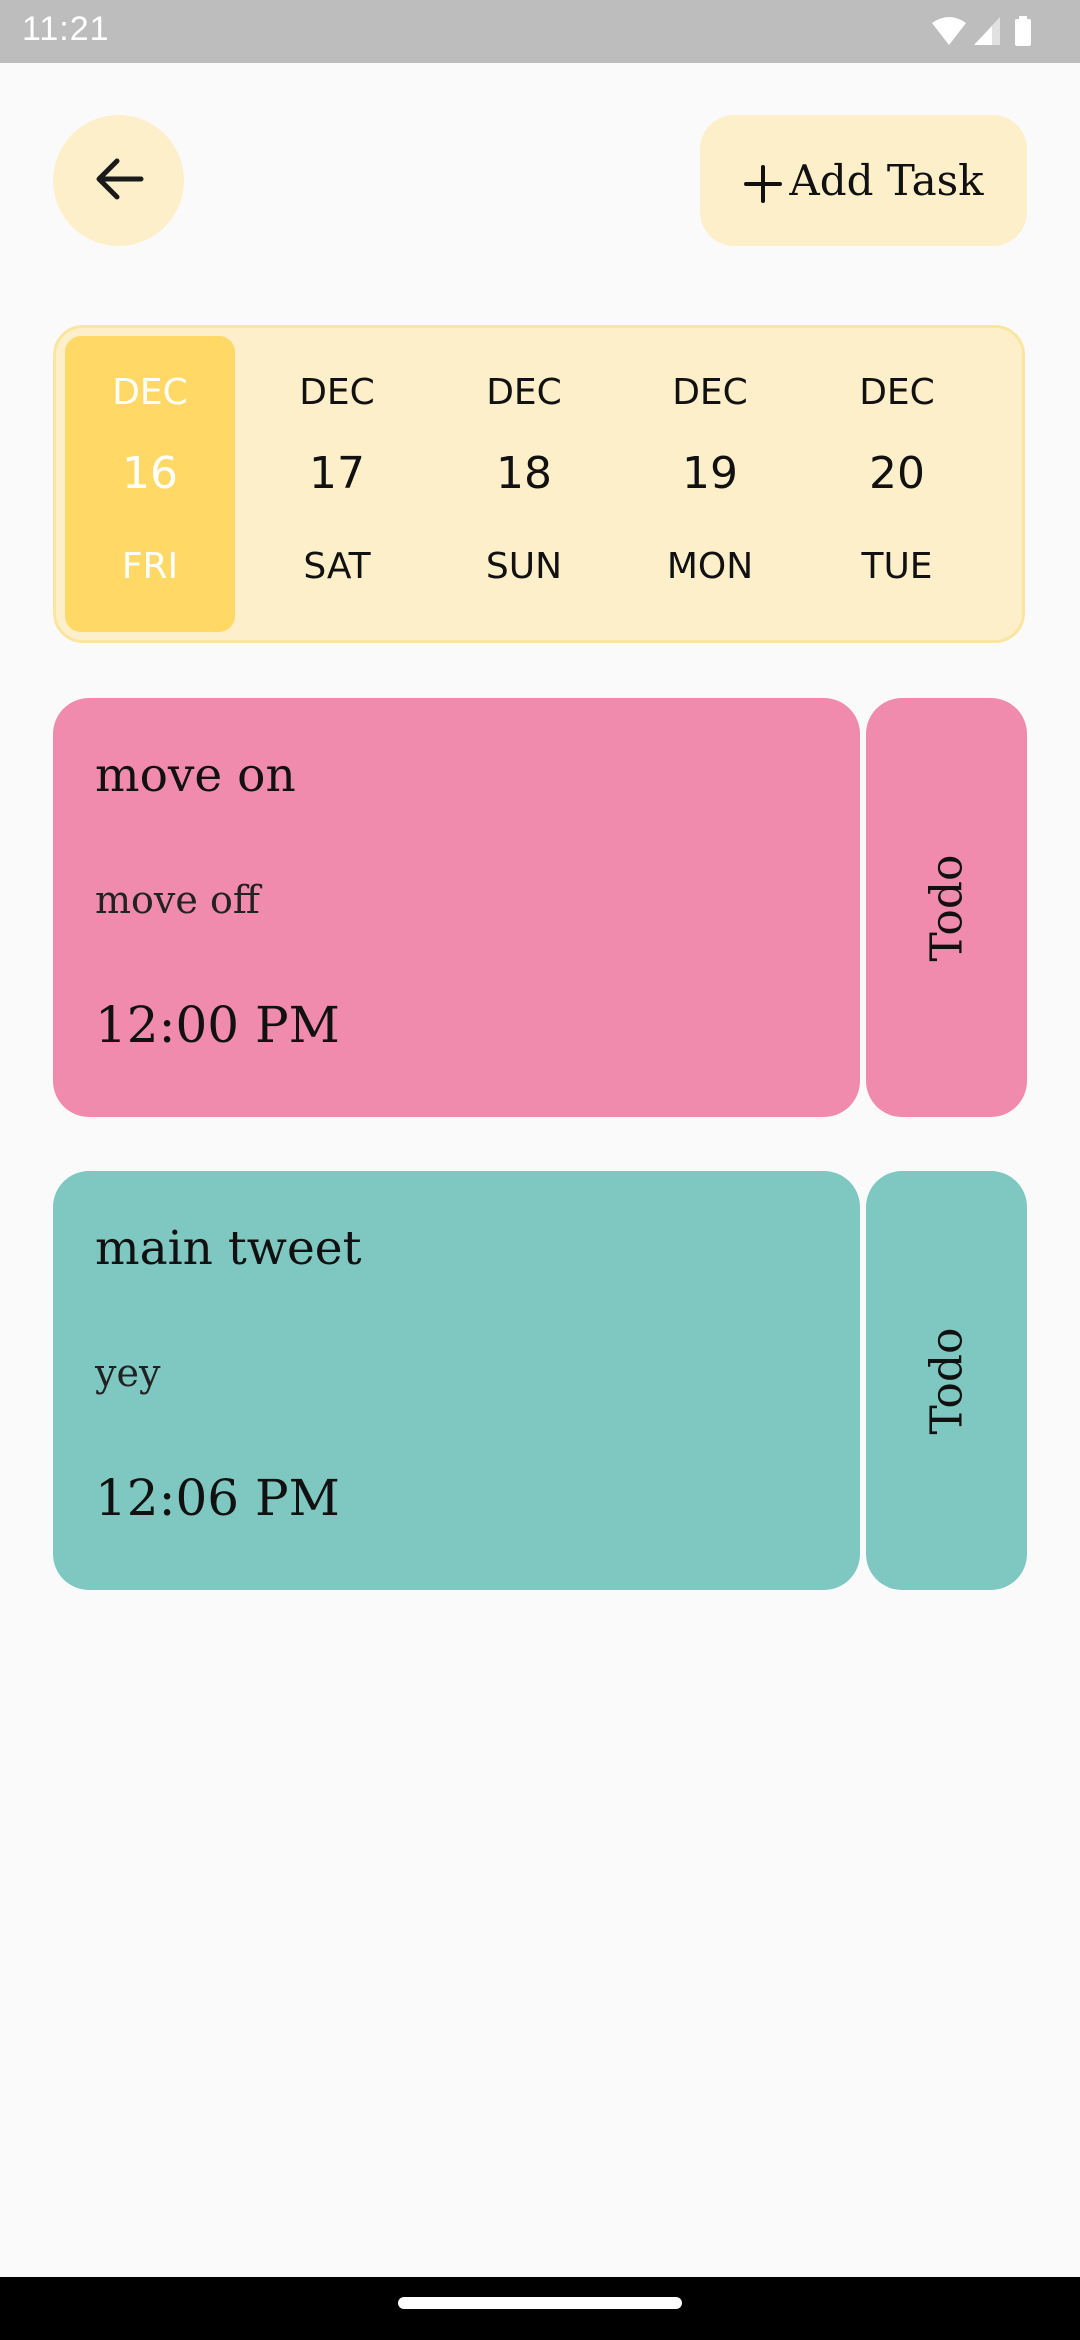 The height and width of the screenshot is (2340, 1080). I want to click on date-weekday: SAT, so click(337, 566).